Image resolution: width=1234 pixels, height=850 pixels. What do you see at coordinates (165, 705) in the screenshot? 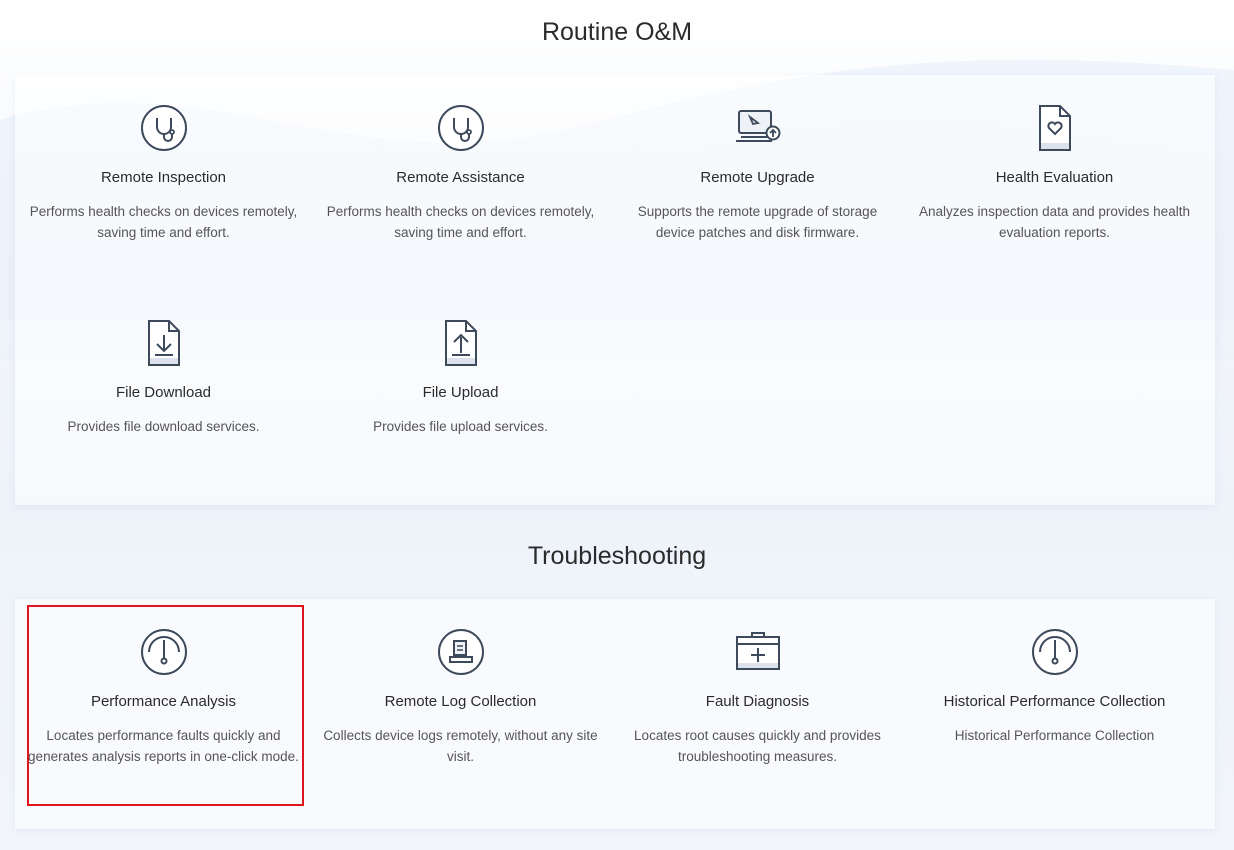
I see `selection-highlight` at bounding box center [165, 705].